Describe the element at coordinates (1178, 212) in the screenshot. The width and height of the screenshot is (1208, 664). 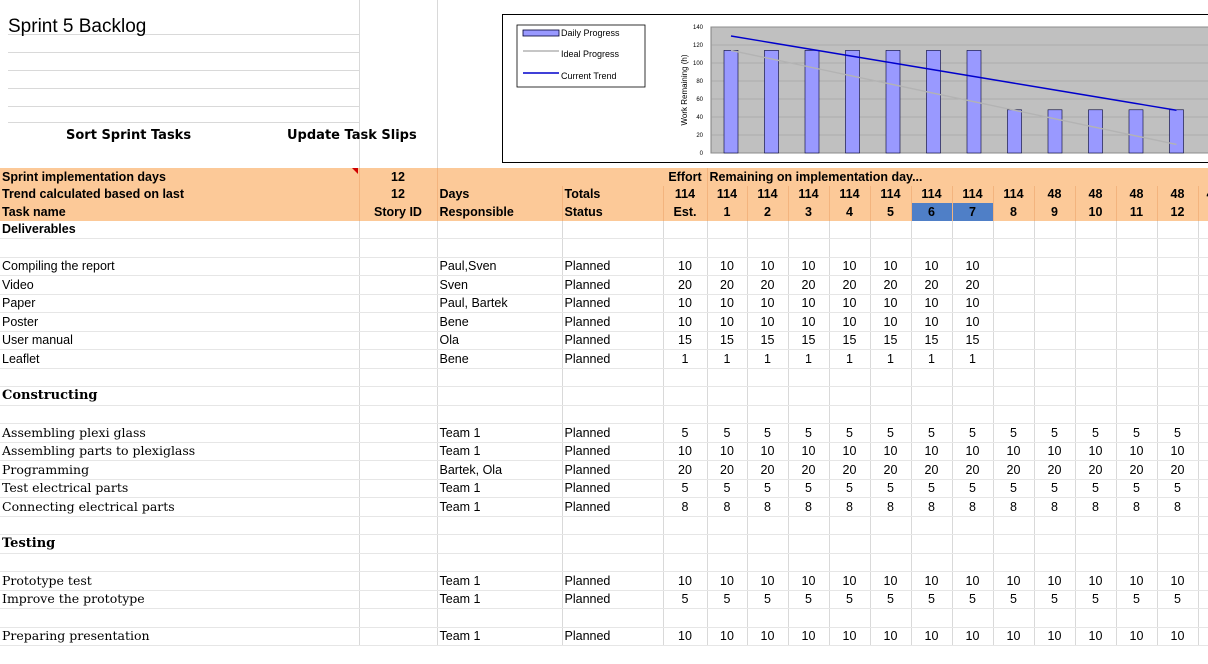
I see `day-header-12: 12` at that location.